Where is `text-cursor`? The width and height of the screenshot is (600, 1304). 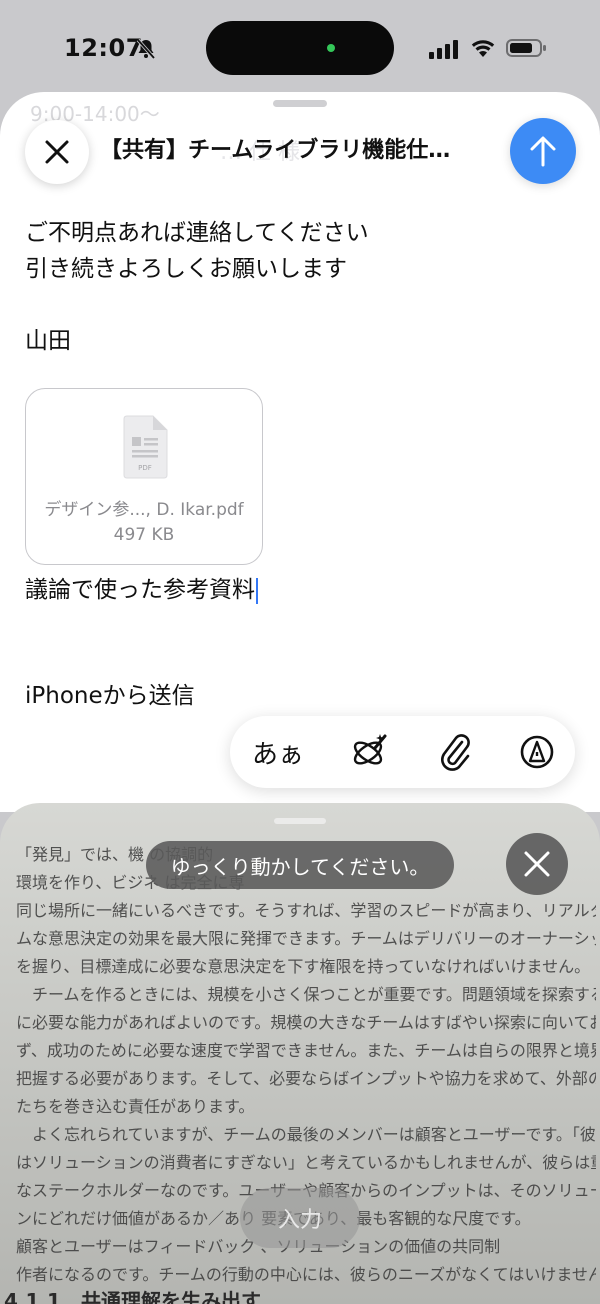 text-cursor is located at coordinates (257, 590).